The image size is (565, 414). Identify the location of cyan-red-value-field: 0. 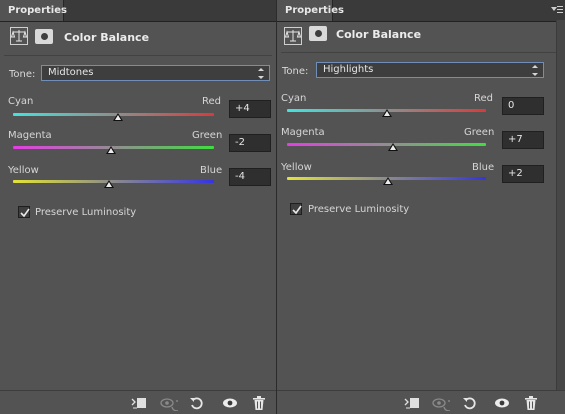
(523, 106).